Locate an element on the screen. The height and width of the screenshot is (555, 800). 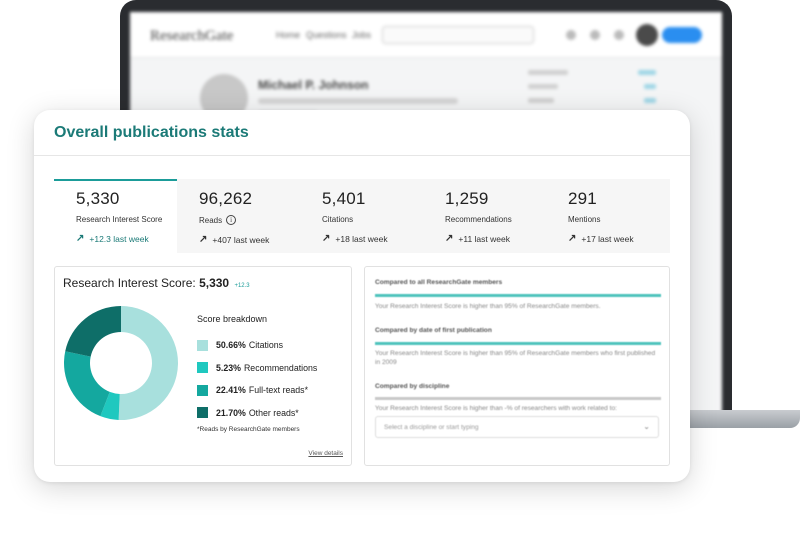
tab-trend: ↗ +12.3 last week is located at coordinates (112, 238).